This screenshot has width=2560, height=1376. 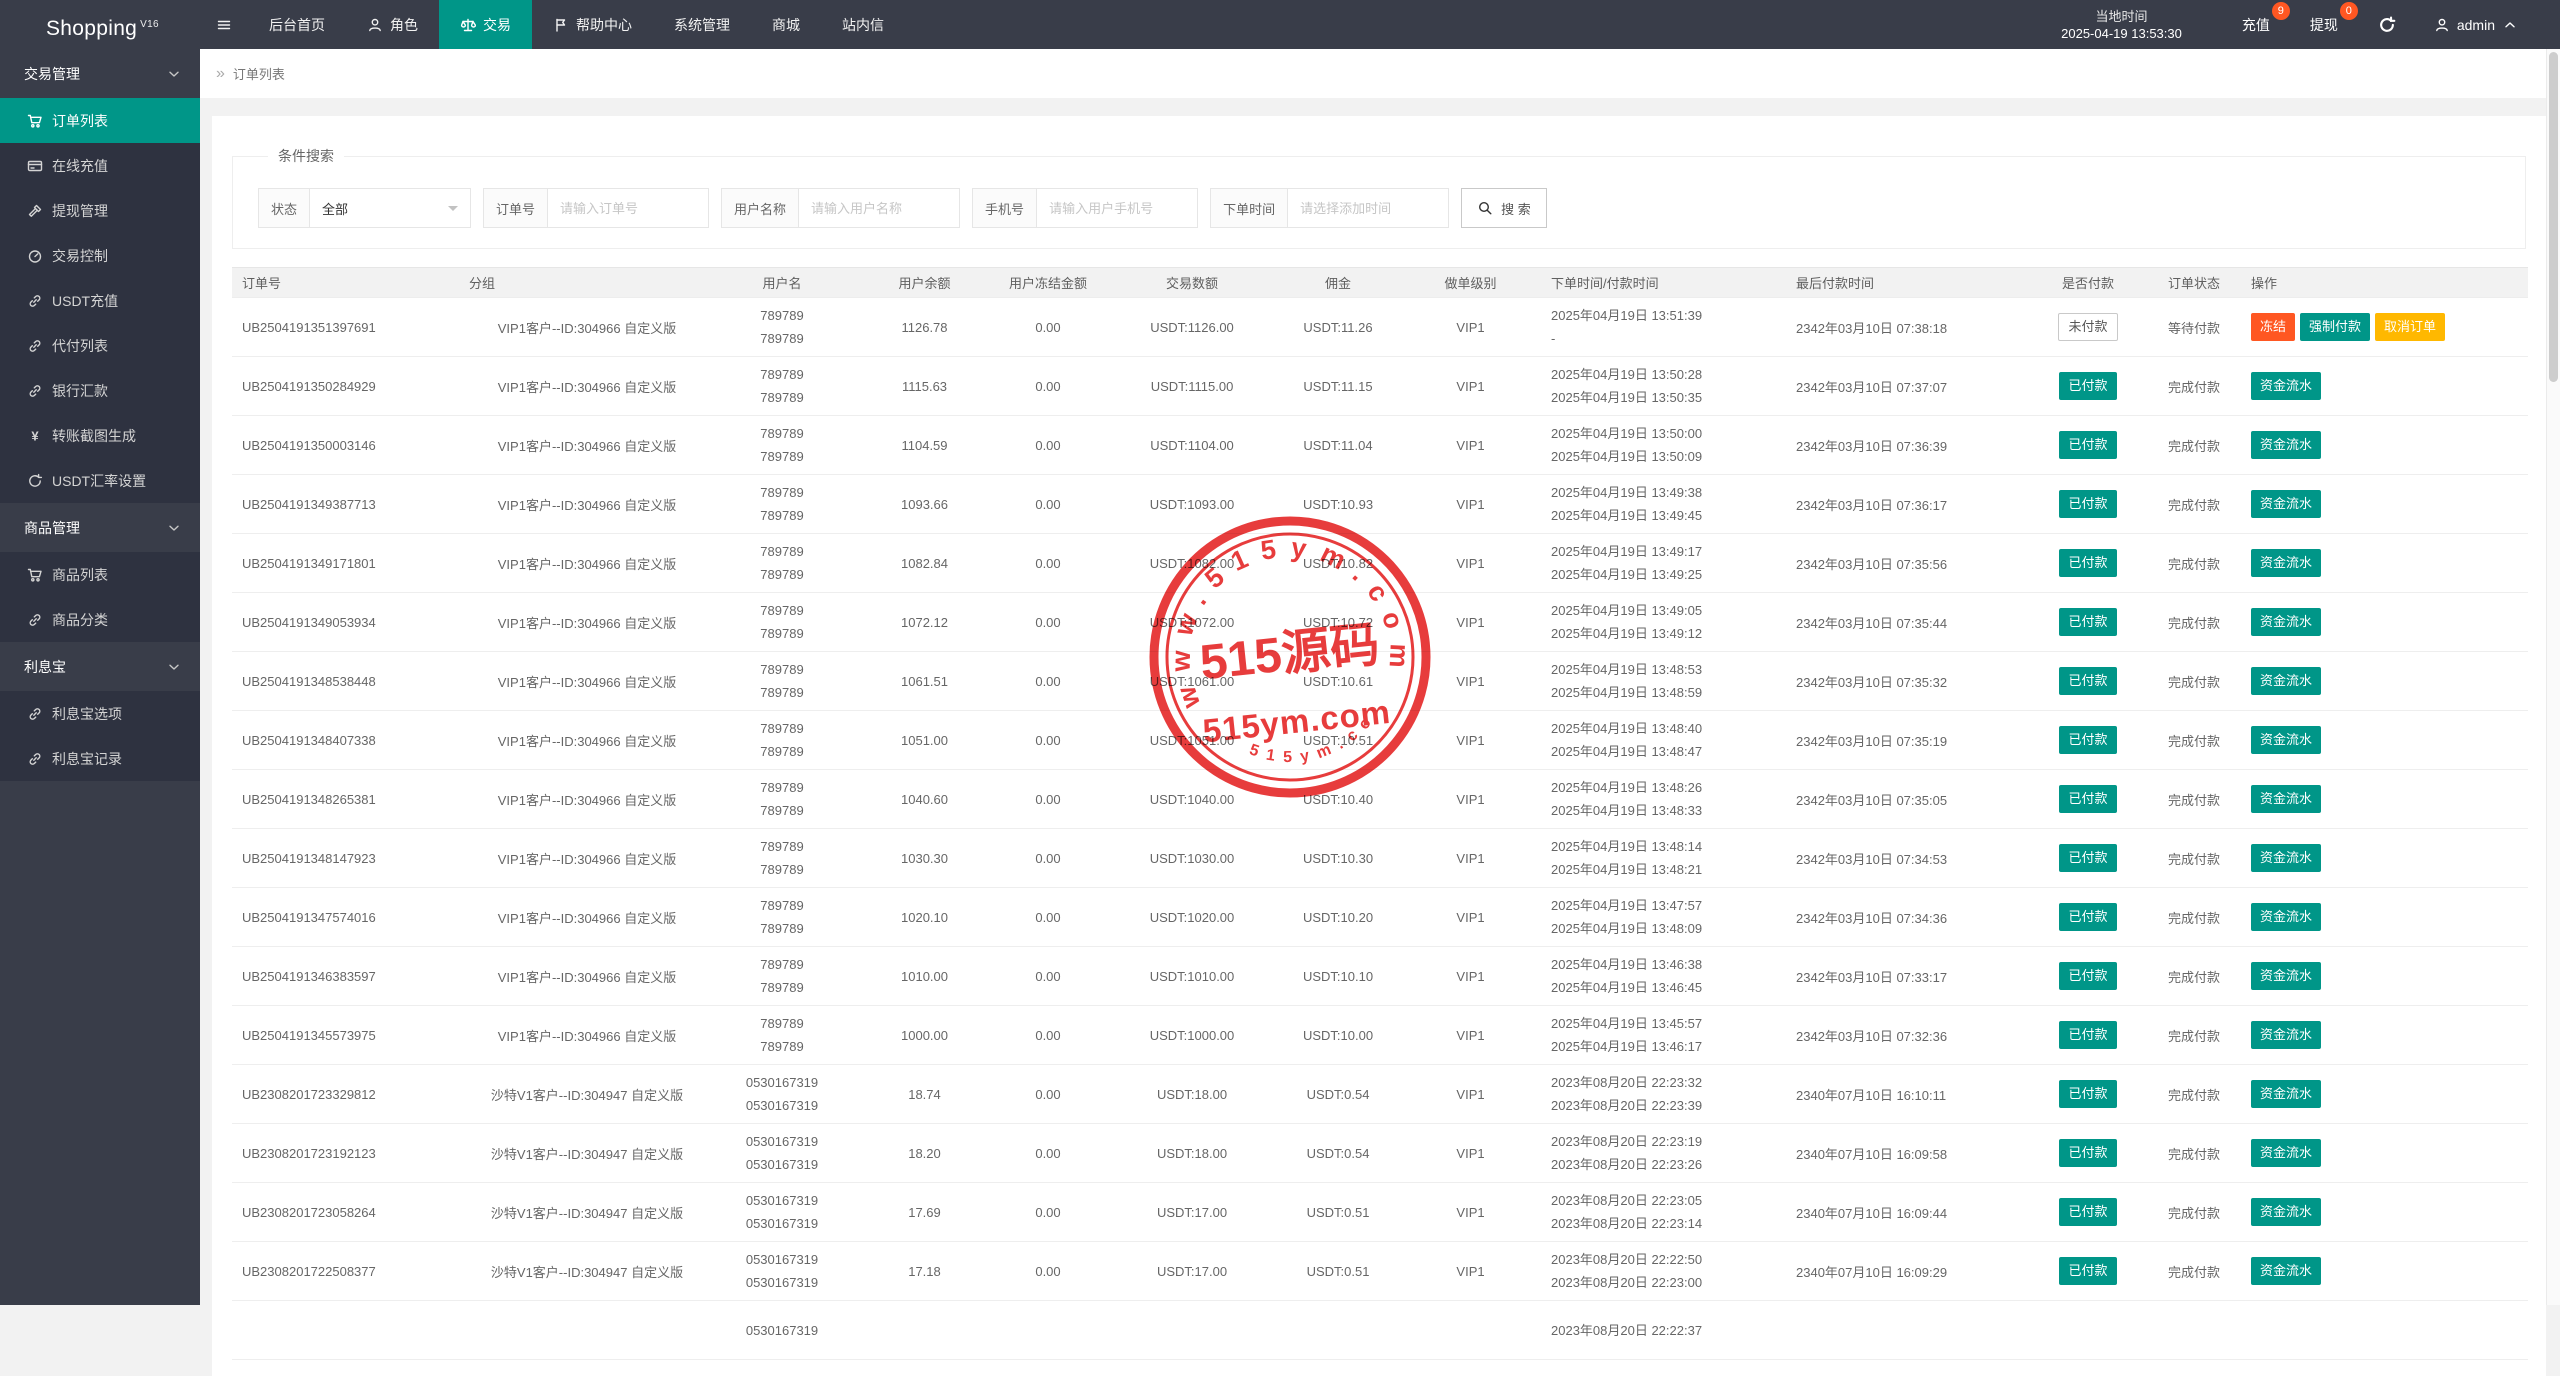 I want to click on topnav-item-home: 后台首页, so click(x=297, y=24).